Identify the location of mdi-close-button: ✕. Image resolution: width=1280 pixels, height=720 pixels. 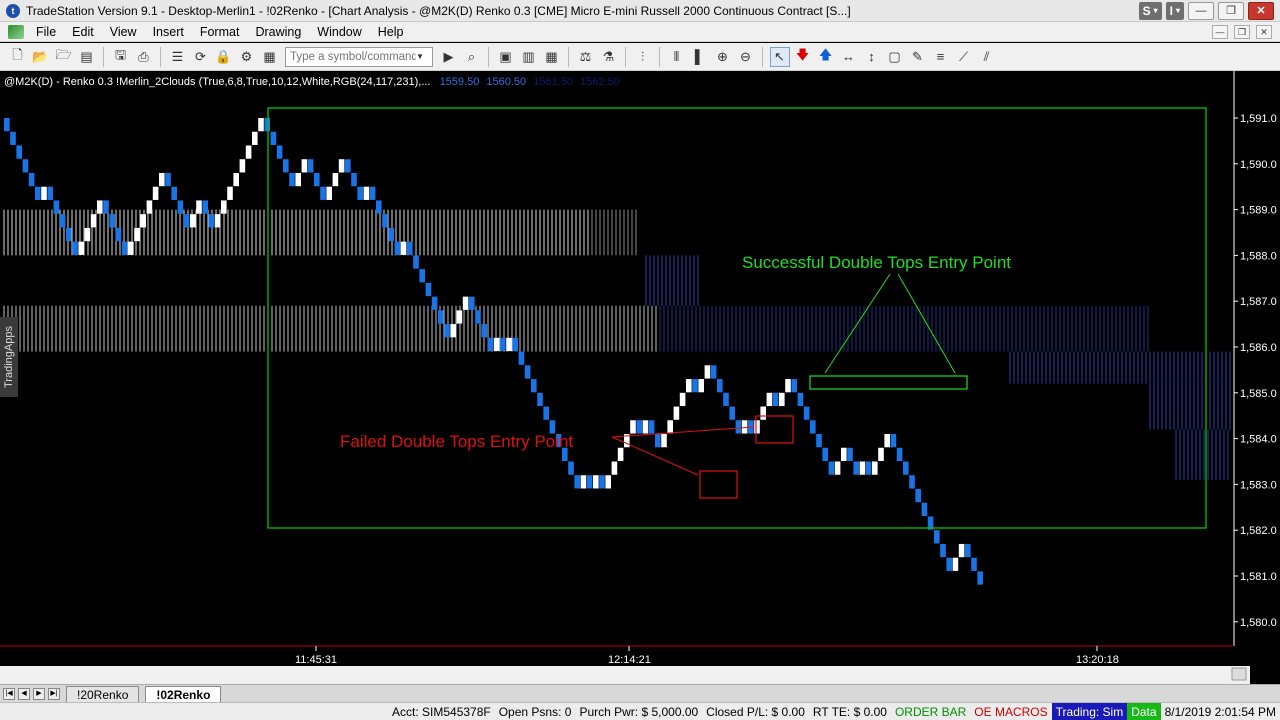
(1264, 31).